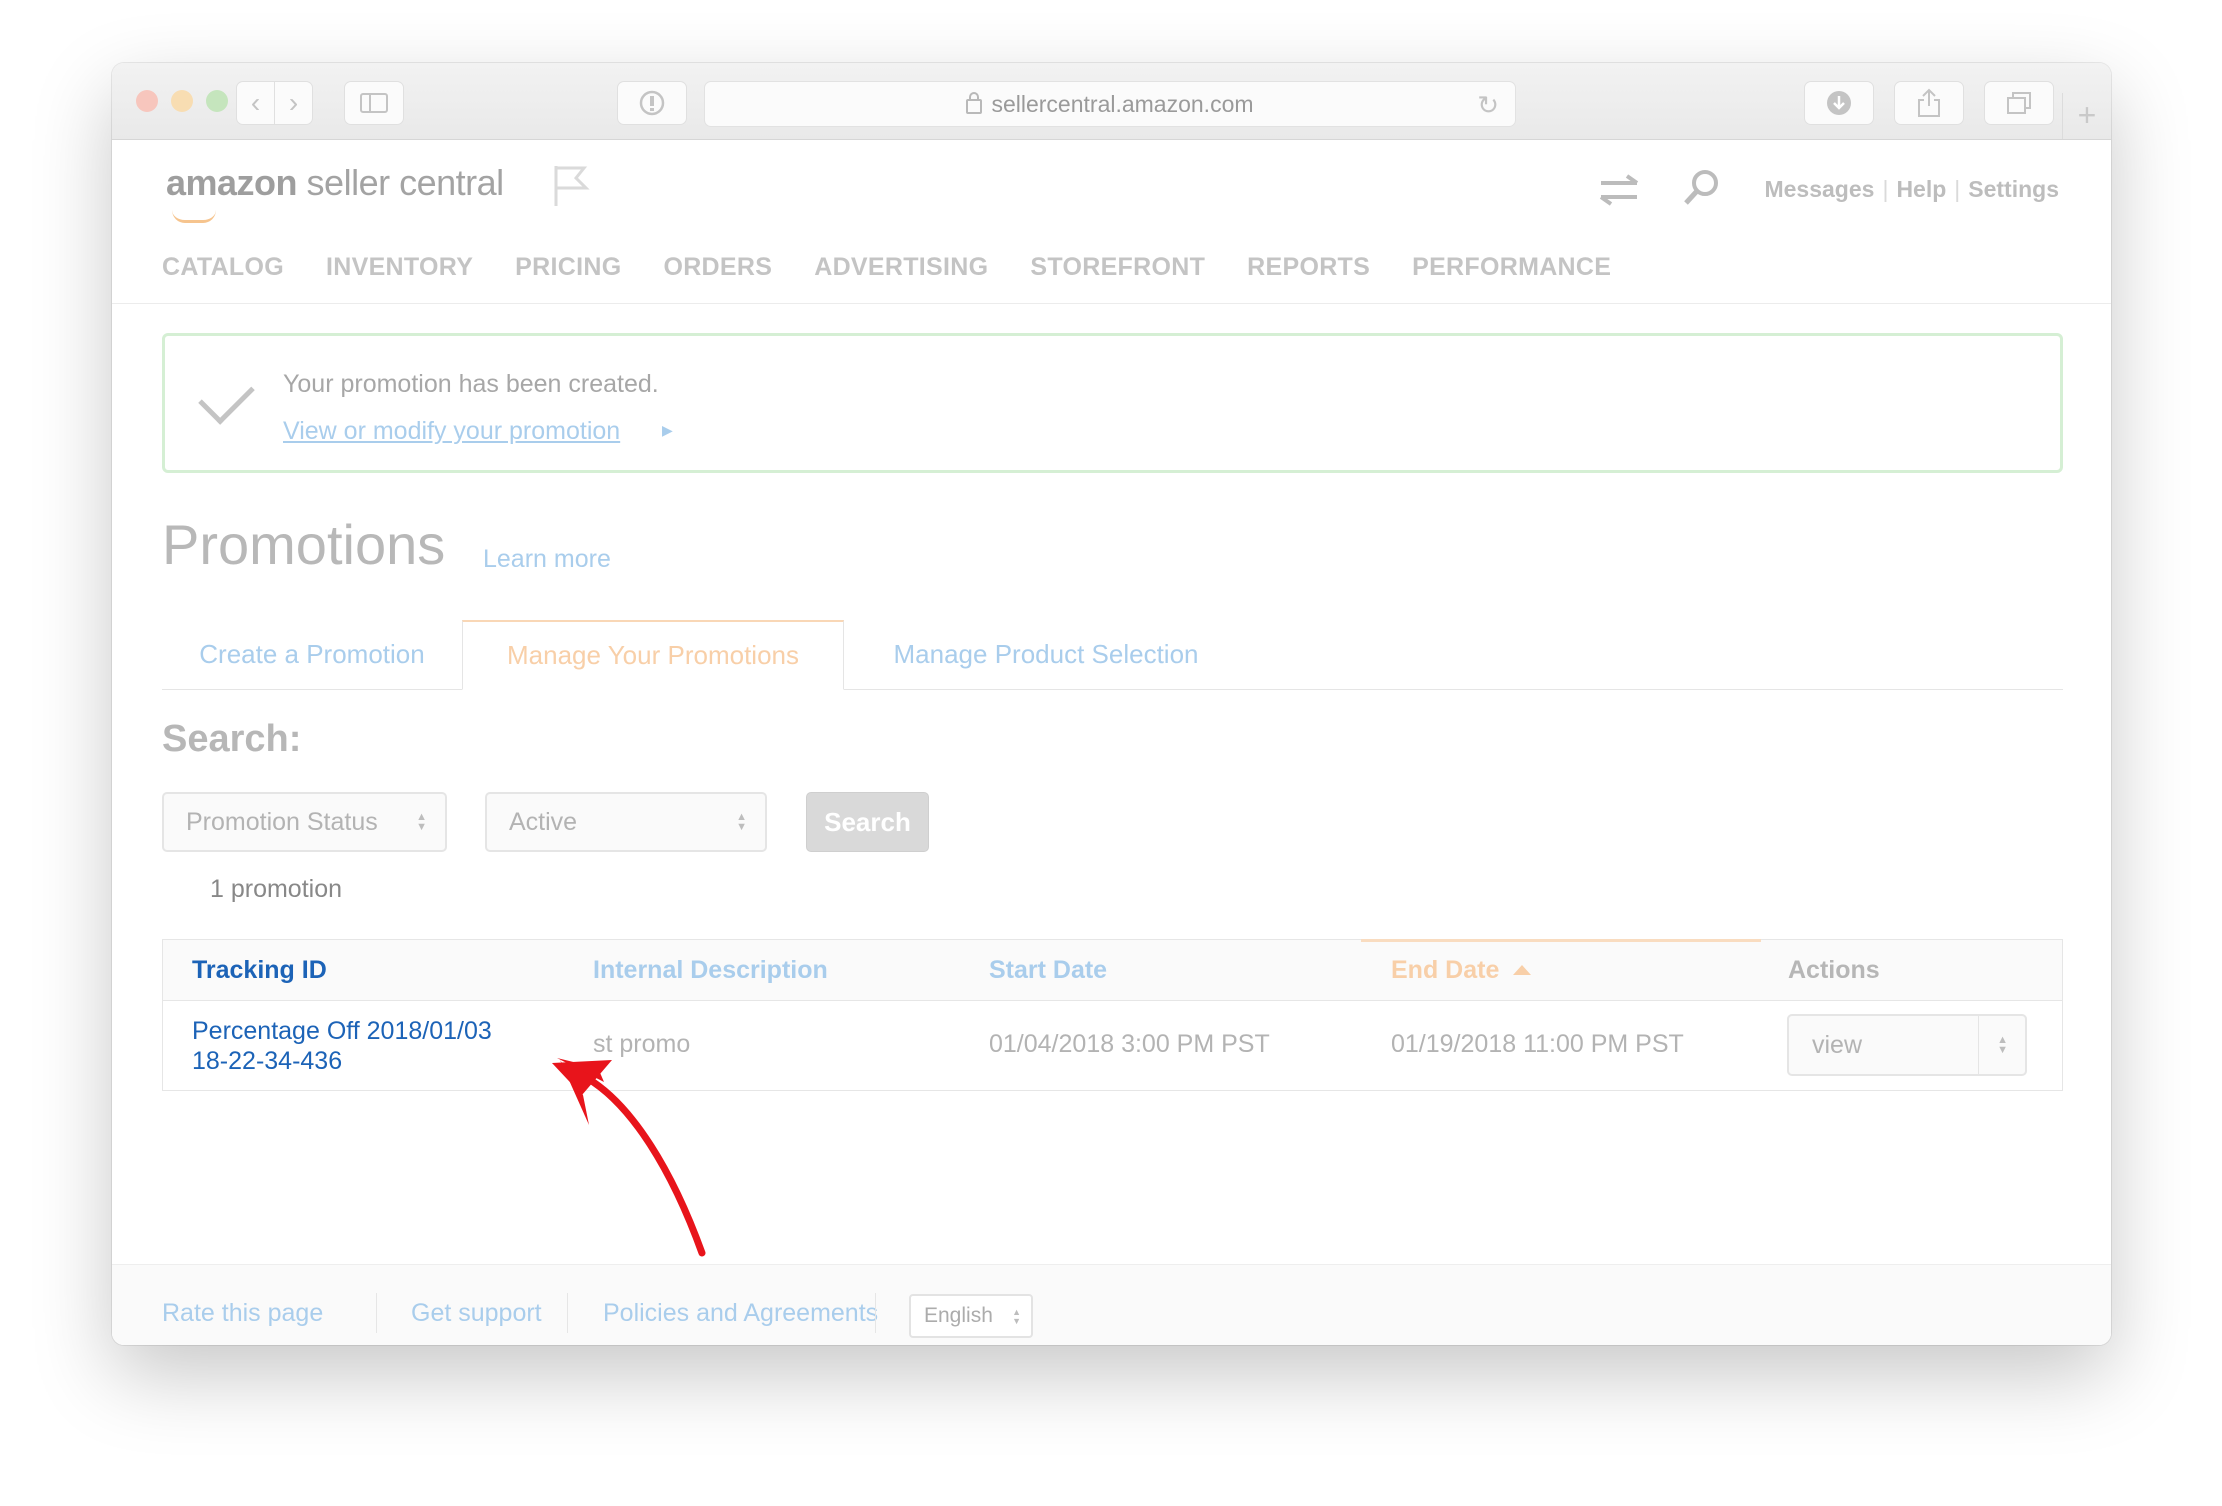  Describe the element at coordinates (1839, 103) in the screenshot. I see `downloads-icon` at that location.